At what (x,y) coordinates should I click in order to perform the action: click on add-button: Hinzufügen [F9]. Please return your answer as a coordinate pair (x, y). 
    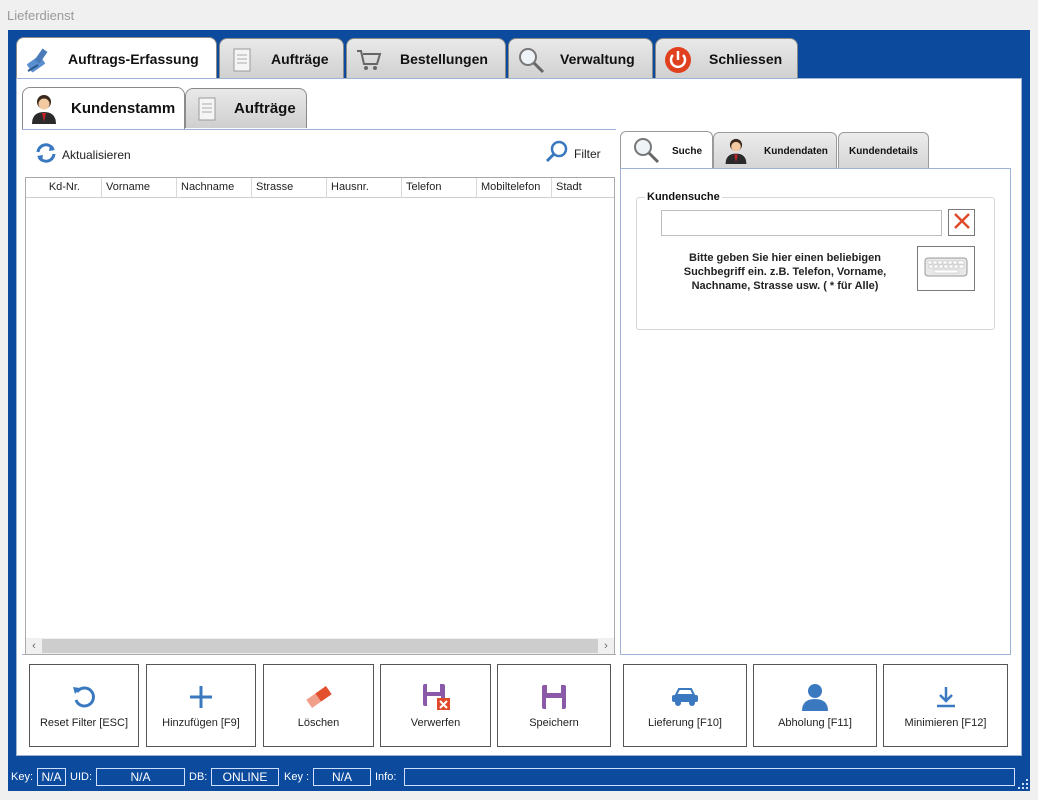
    Looking at the image, I should click on (201, 705).